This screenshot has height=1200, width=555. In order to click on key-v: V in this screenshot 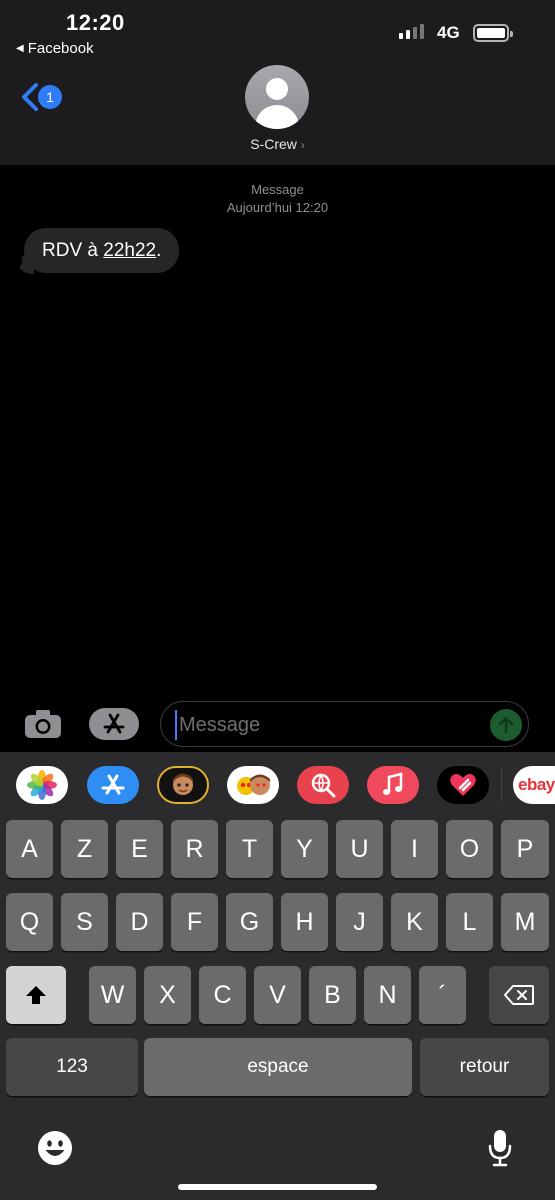, I will do `click(277, 995)`.